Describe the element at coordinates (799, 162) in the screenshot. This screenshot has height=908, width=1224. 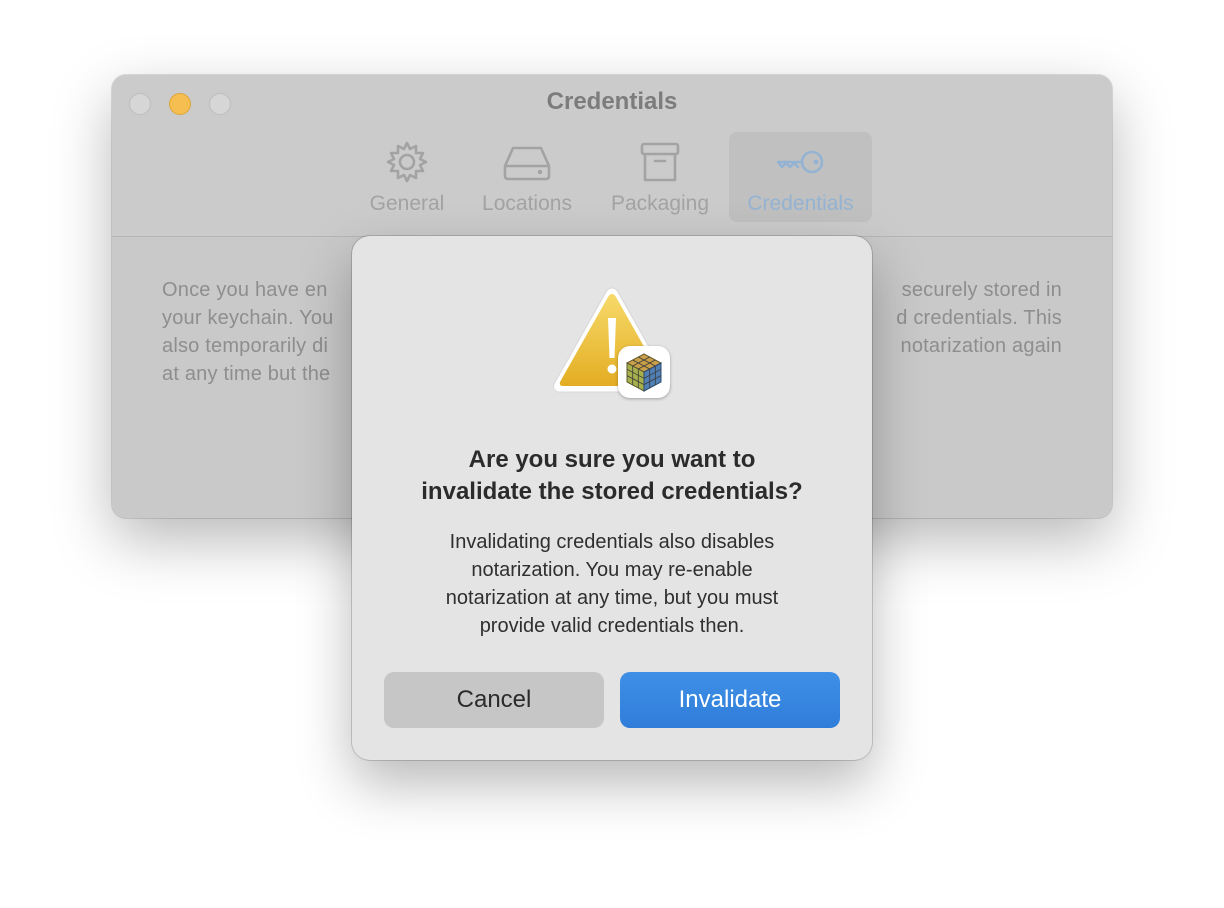
I see `key-icon` at that location.